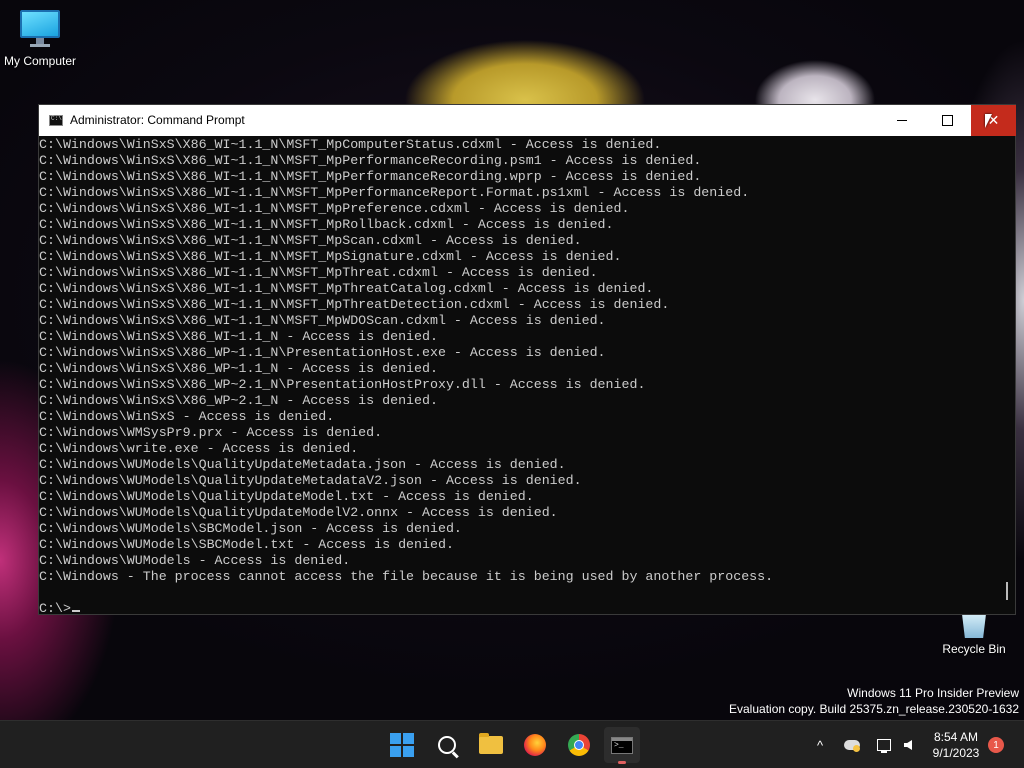 The width and height of the screenshot is (1024, 768). I want to click on chrome-icon, so click(579, 745).